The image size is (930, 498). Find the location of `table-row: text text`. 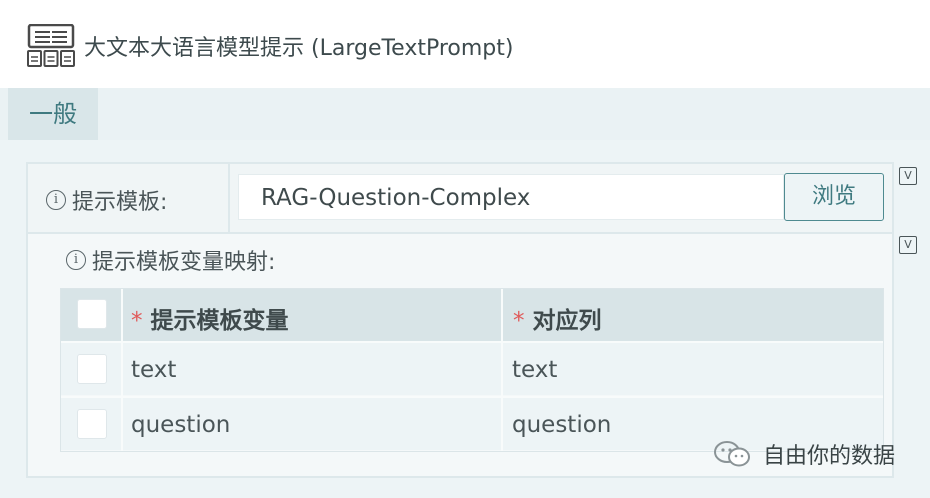

table-row: text text is located at coordinates (472, 368).